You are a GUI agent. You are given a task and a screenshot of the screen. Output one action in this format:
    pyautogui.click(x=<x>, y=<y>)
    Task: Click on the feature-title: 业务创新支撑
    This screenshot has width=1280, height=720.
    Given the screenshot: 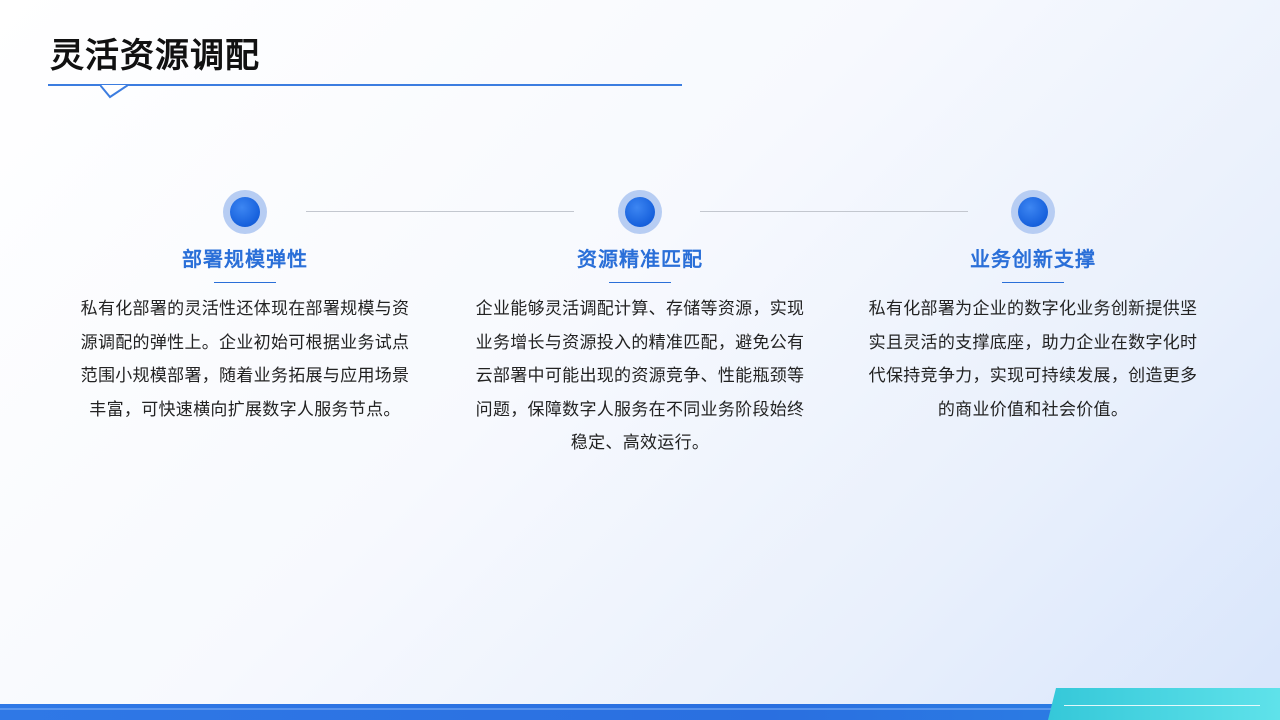 What is the action you would take?
    pyautogui.click(x=1033, y=259)
    